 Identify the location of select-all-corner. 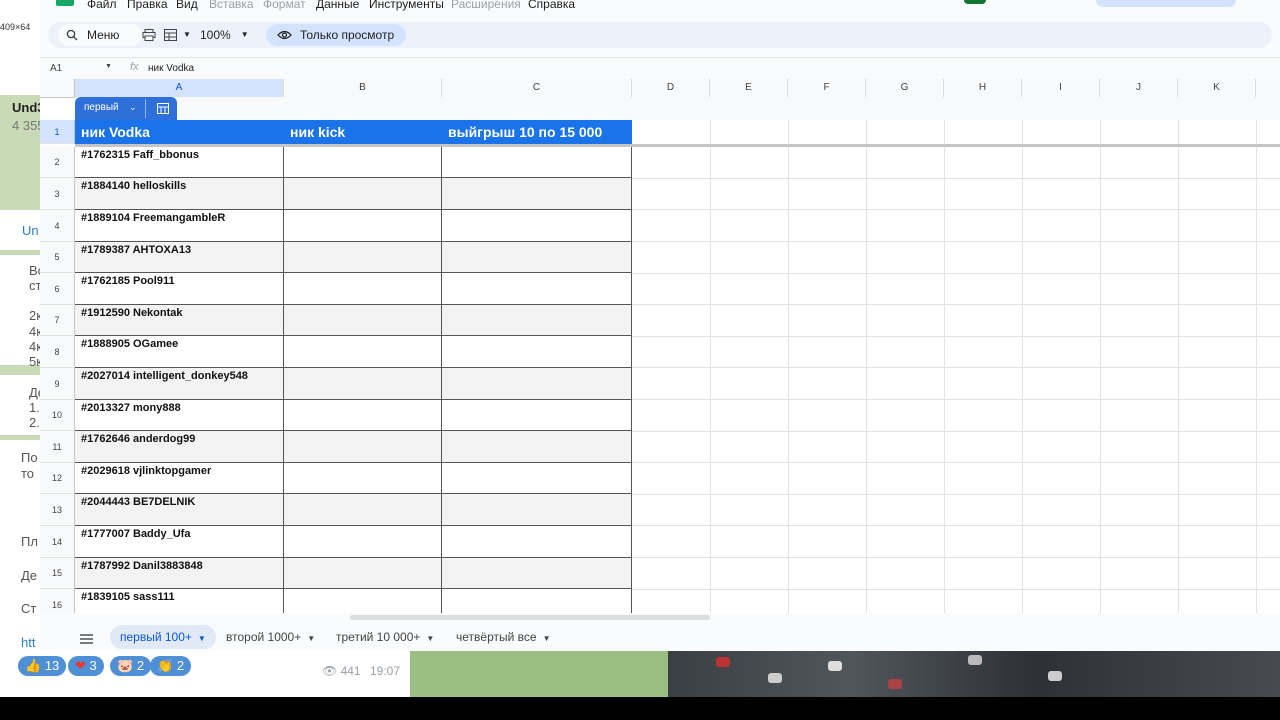
(57, 88).